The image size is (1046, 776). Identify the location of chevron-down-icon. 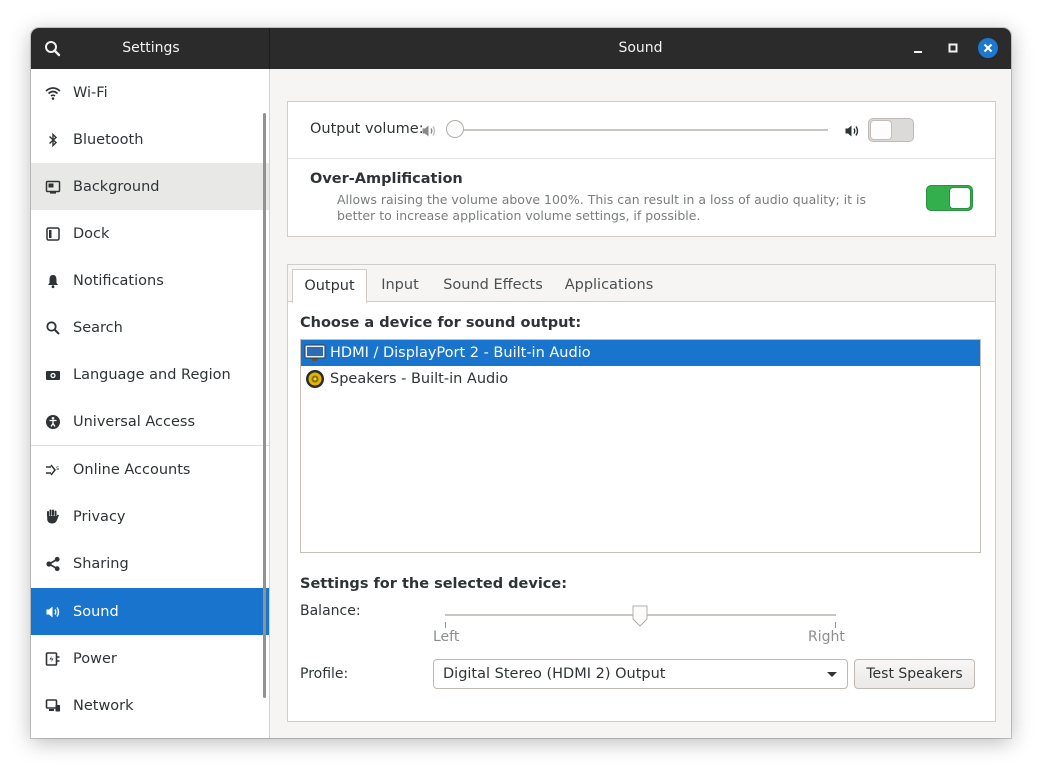
(832, 674).